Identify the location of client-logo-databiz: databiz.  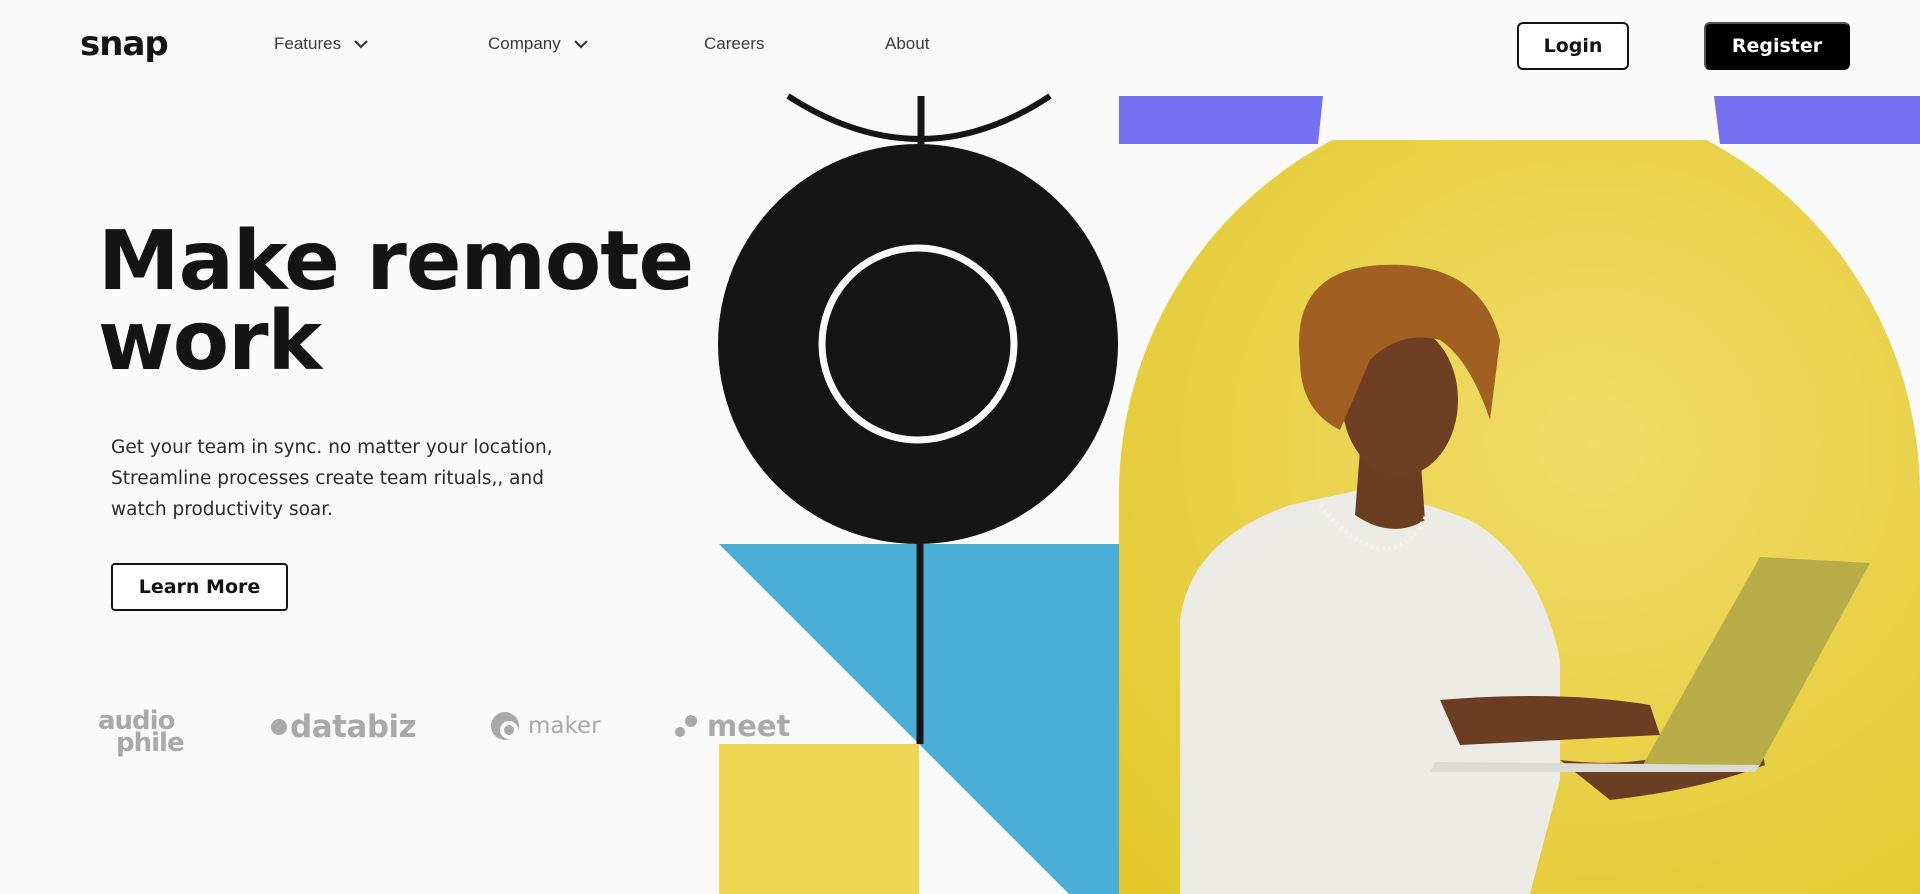
(343, 727).